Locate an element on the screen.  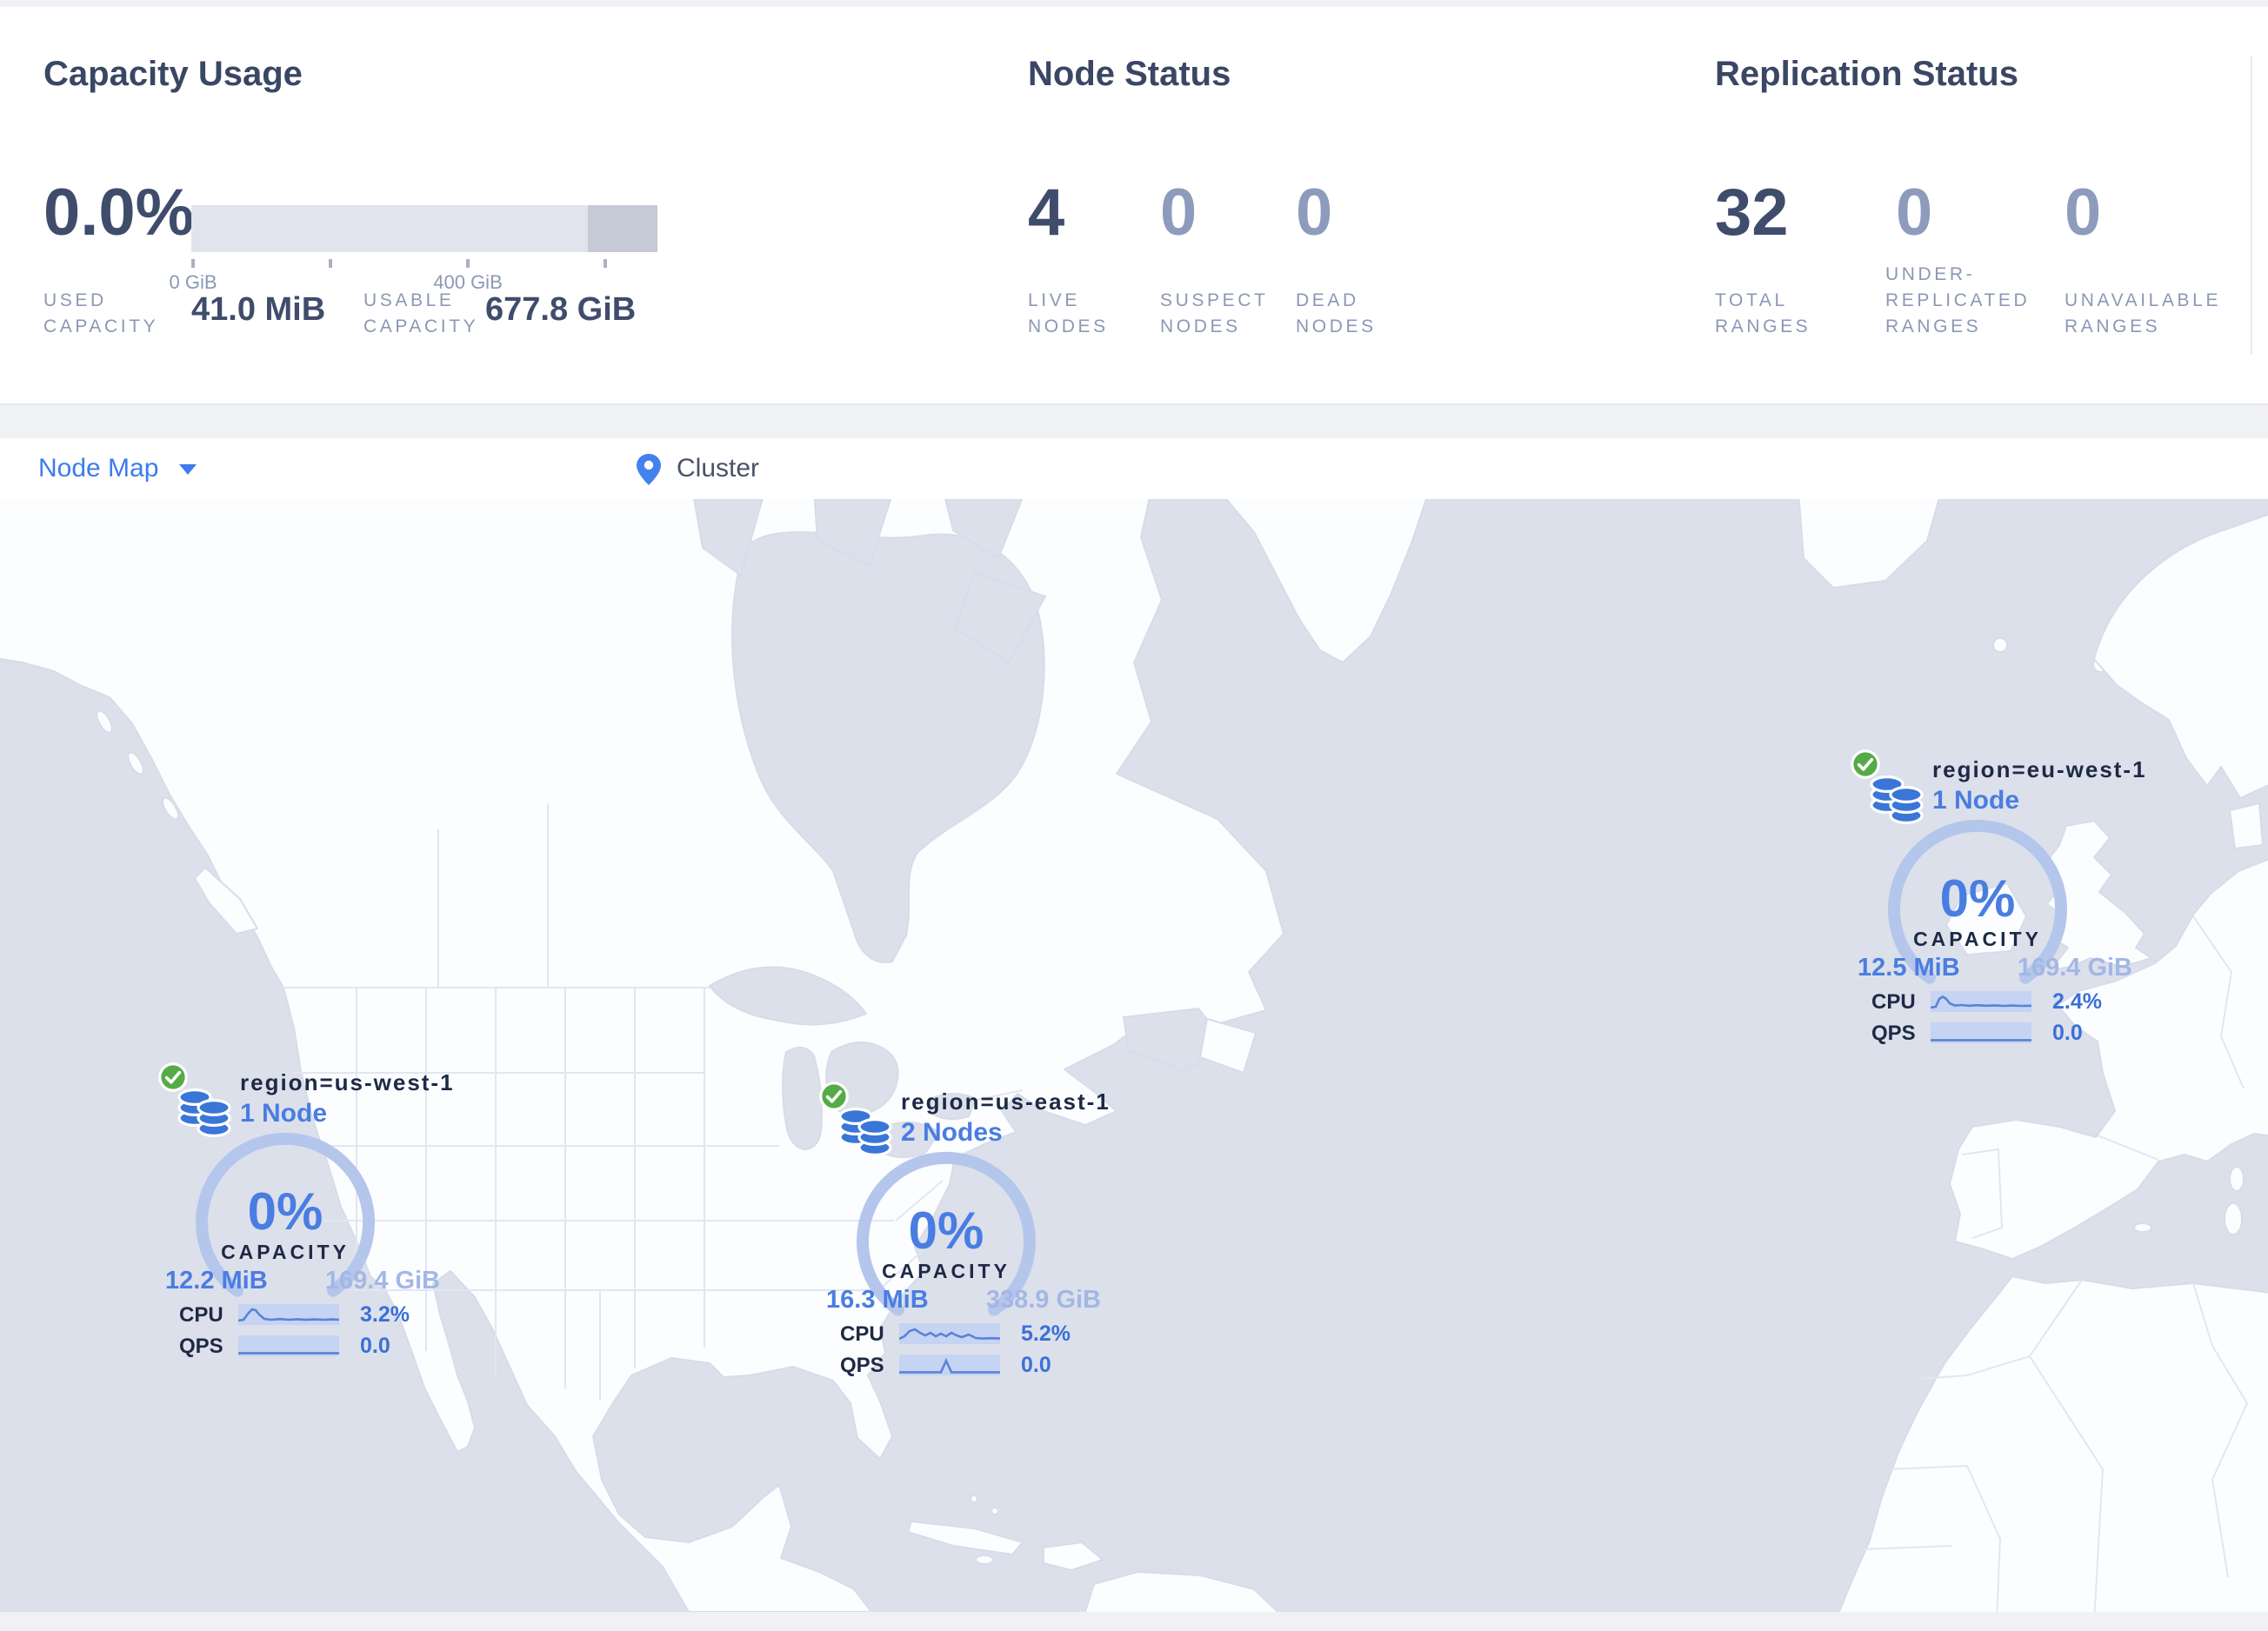
panel-divider is located at coordinates (2251, 205).